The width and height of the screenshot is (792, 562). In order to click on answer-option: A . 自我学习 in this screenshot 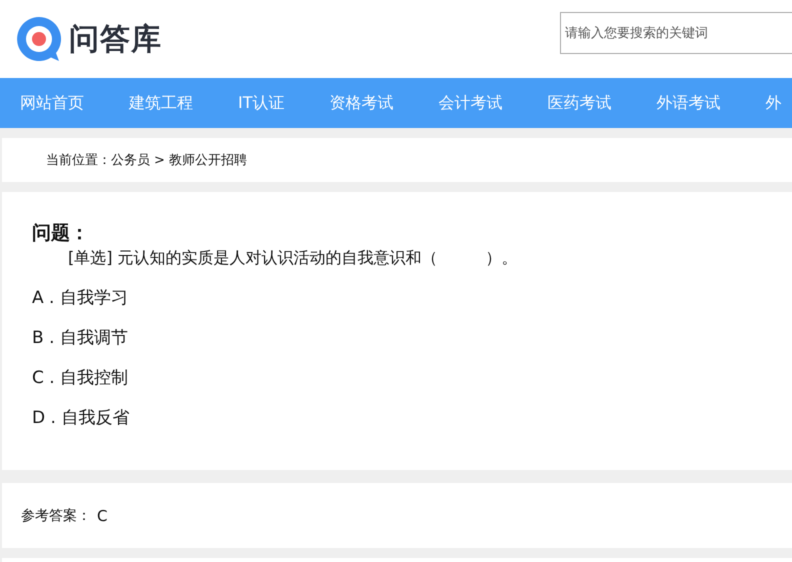, I will do `click(412, 297)`.